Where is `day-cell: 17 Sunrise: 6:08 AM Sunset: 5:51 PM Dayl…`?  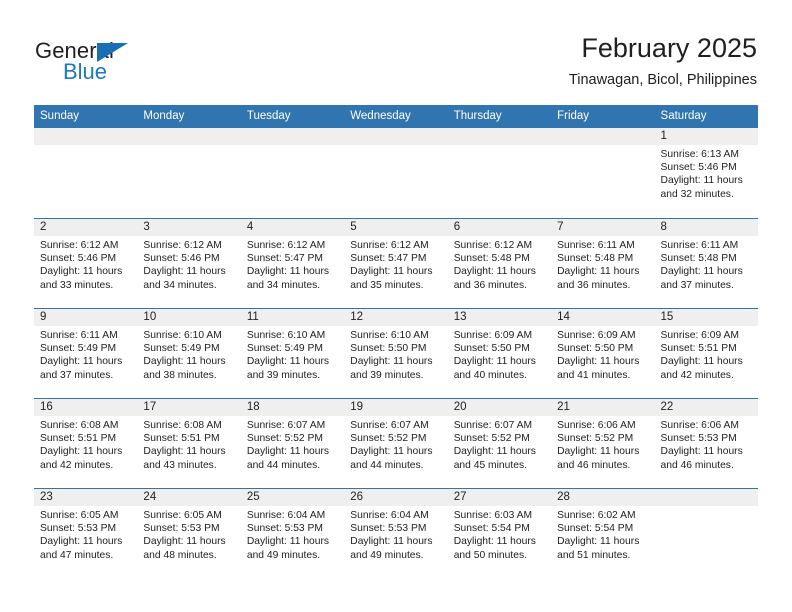
day-cell: 17 Sunrise: 6:08 AM Sunset: 5:51 PM Dayl… is located at coordinates (189, 443).